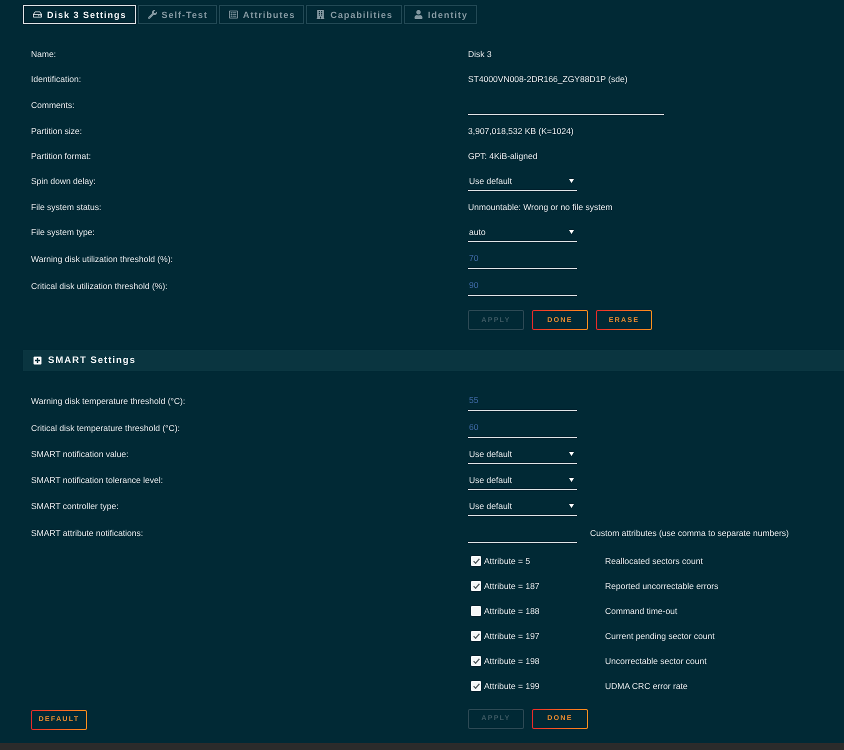  I want to click on field-label: Critical disk temperature threshold (°C):, so click(105, 427).